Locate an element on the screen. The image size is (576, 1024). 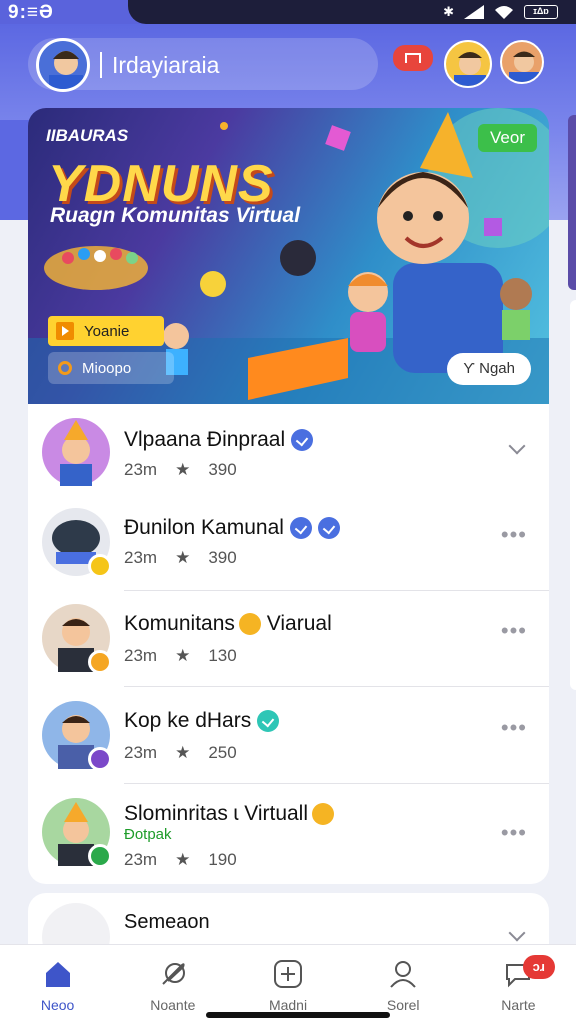
badge-icon is located at coordinates (328, 528).